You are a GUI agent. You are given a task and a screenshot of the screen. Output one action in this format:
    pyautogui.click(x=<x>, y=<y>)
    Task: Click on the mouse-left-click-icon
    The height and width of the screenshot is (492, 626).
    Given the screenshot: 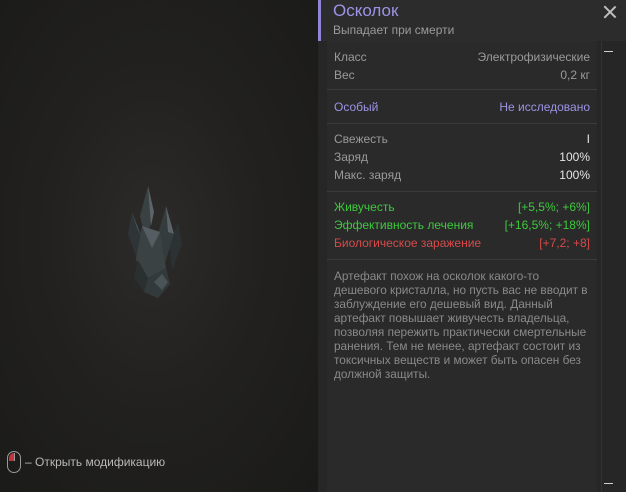 What is the action you would take?
    pyautogui.click(x=14, y=462)
    